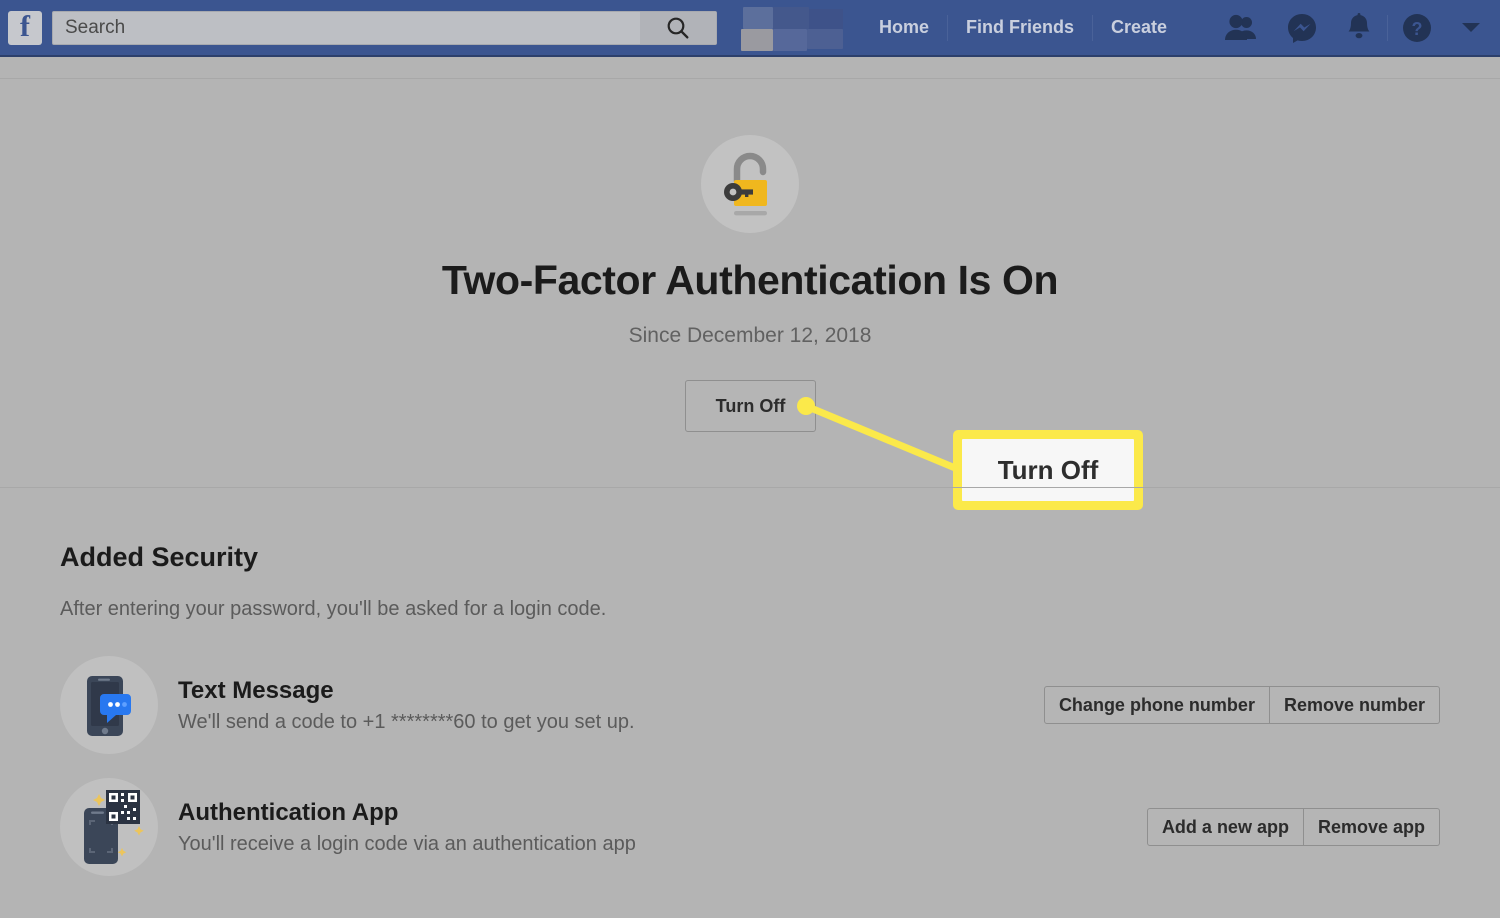 The image size is (1500, 918). I want to click on unlocked-padlock-with-key-icon, so click(750, 184).